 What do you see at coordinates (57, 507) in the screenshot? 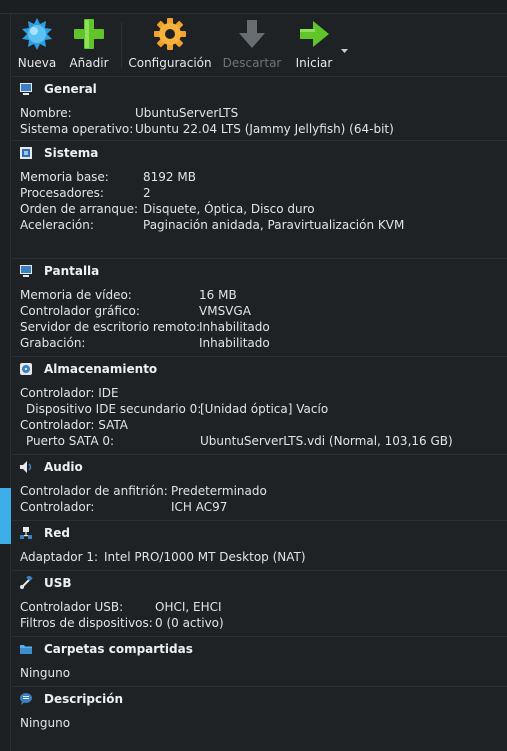
I see `detail-key: Controlador:` at bounding box center [57, 507].